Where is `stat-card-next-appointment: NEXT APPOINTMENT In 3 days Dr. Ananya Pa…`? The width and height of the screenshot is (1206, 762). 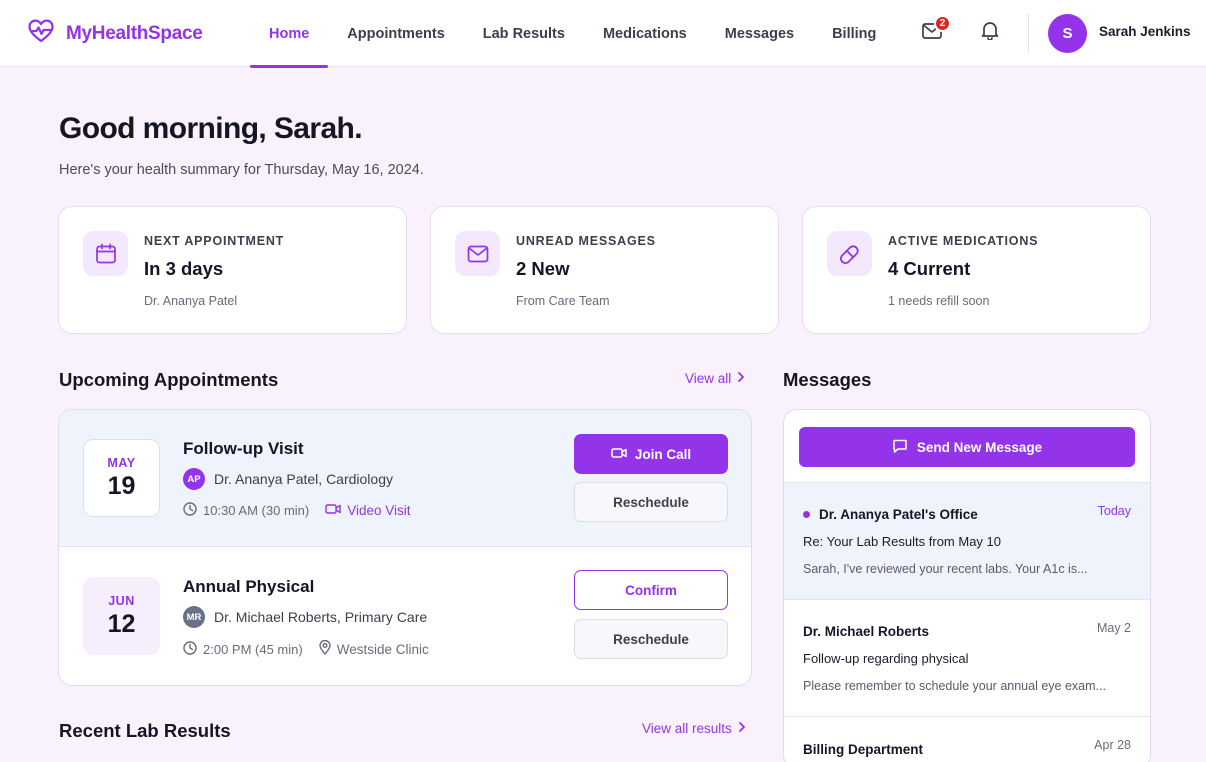
stat-card-next-appointment: NEXT APPOINTMENT In 3 days Dr. Ananya Pa… is located at coordinates (232, 270).